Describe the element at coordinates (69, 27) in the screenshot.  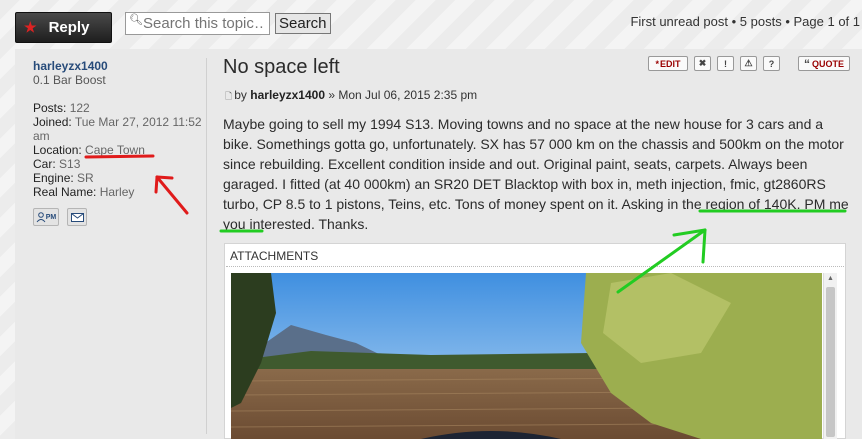
I see `reply-label: Reply` at that location.